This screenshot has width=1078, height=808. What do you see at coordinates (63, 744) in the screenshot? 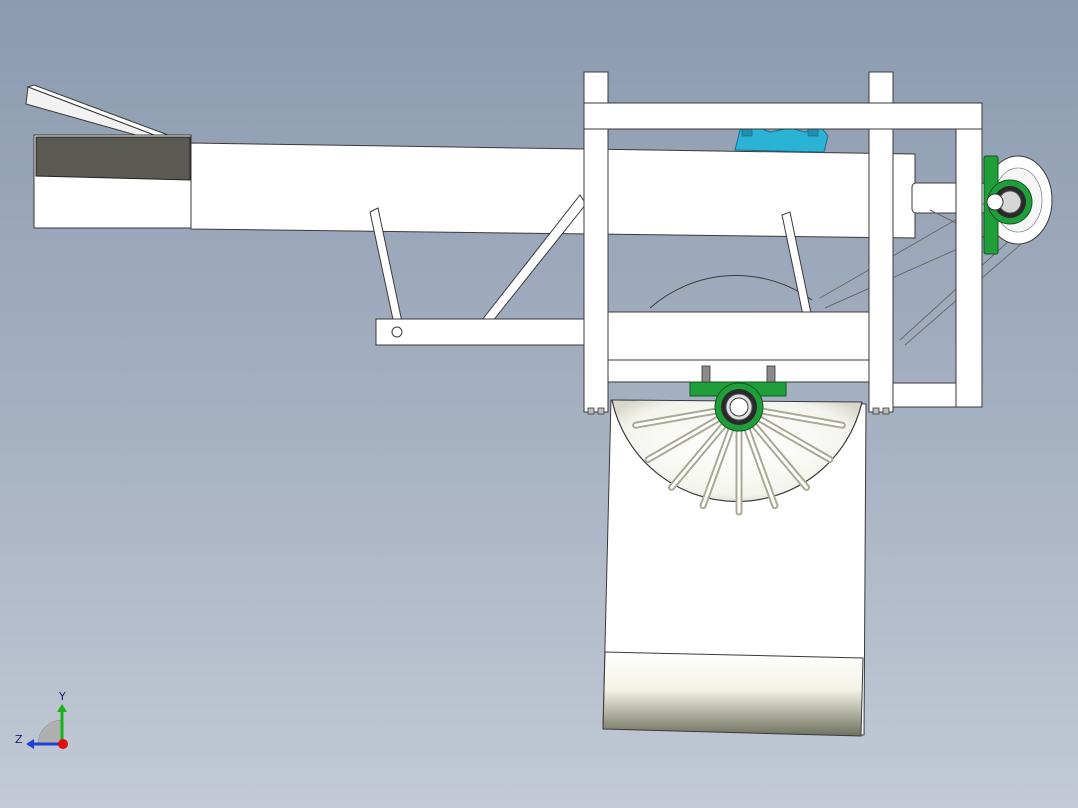
I see `x-axis-dot` at bounding box center [63, 744].